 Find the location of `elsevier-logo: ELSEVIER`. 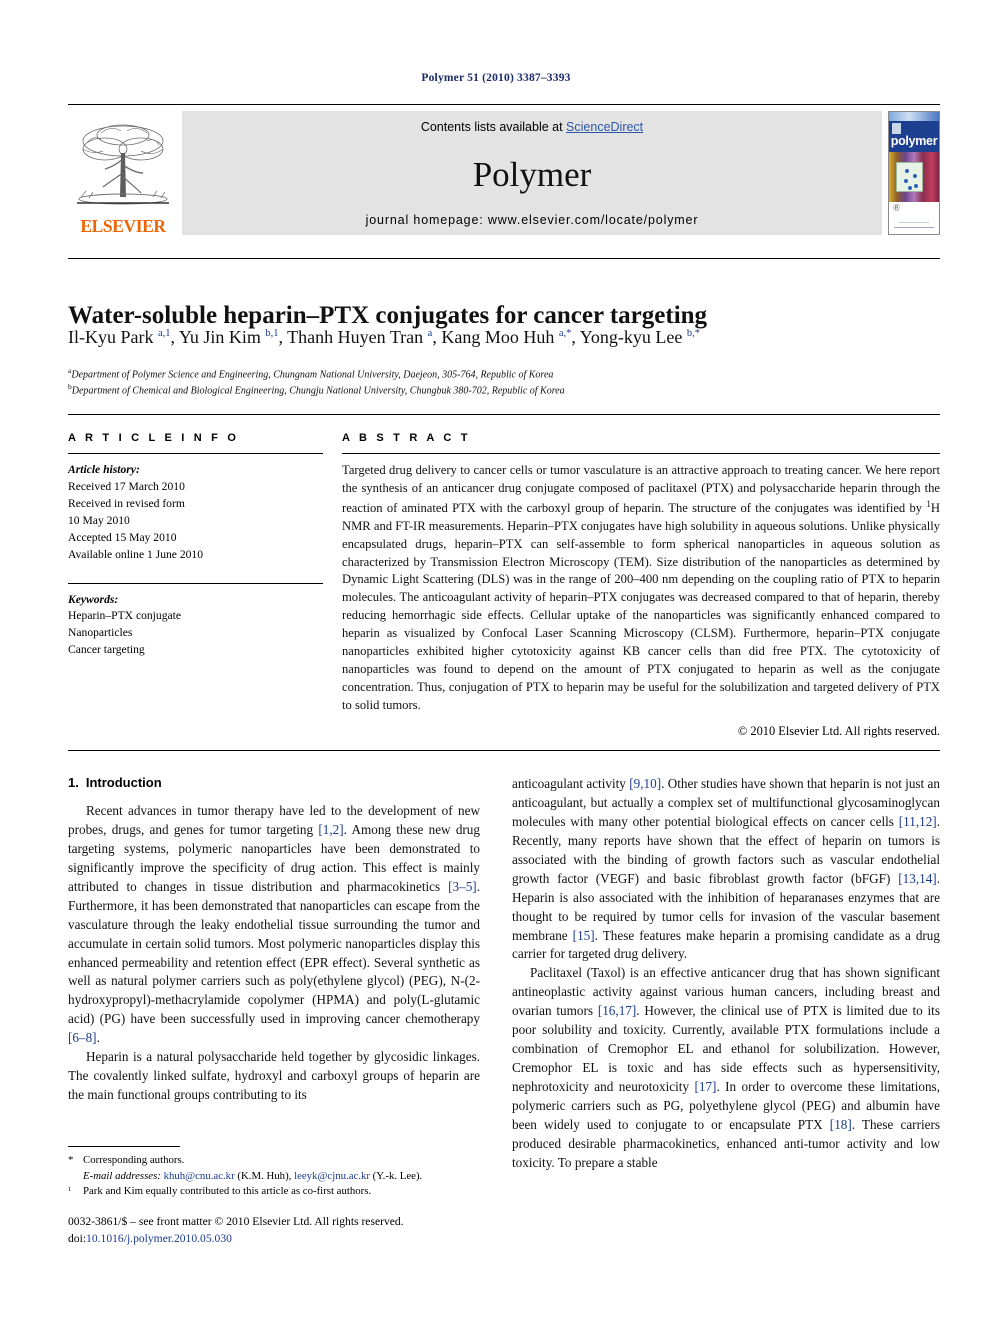

elsevier-logo: ELSEVIER is located at coordinates (123, 173).